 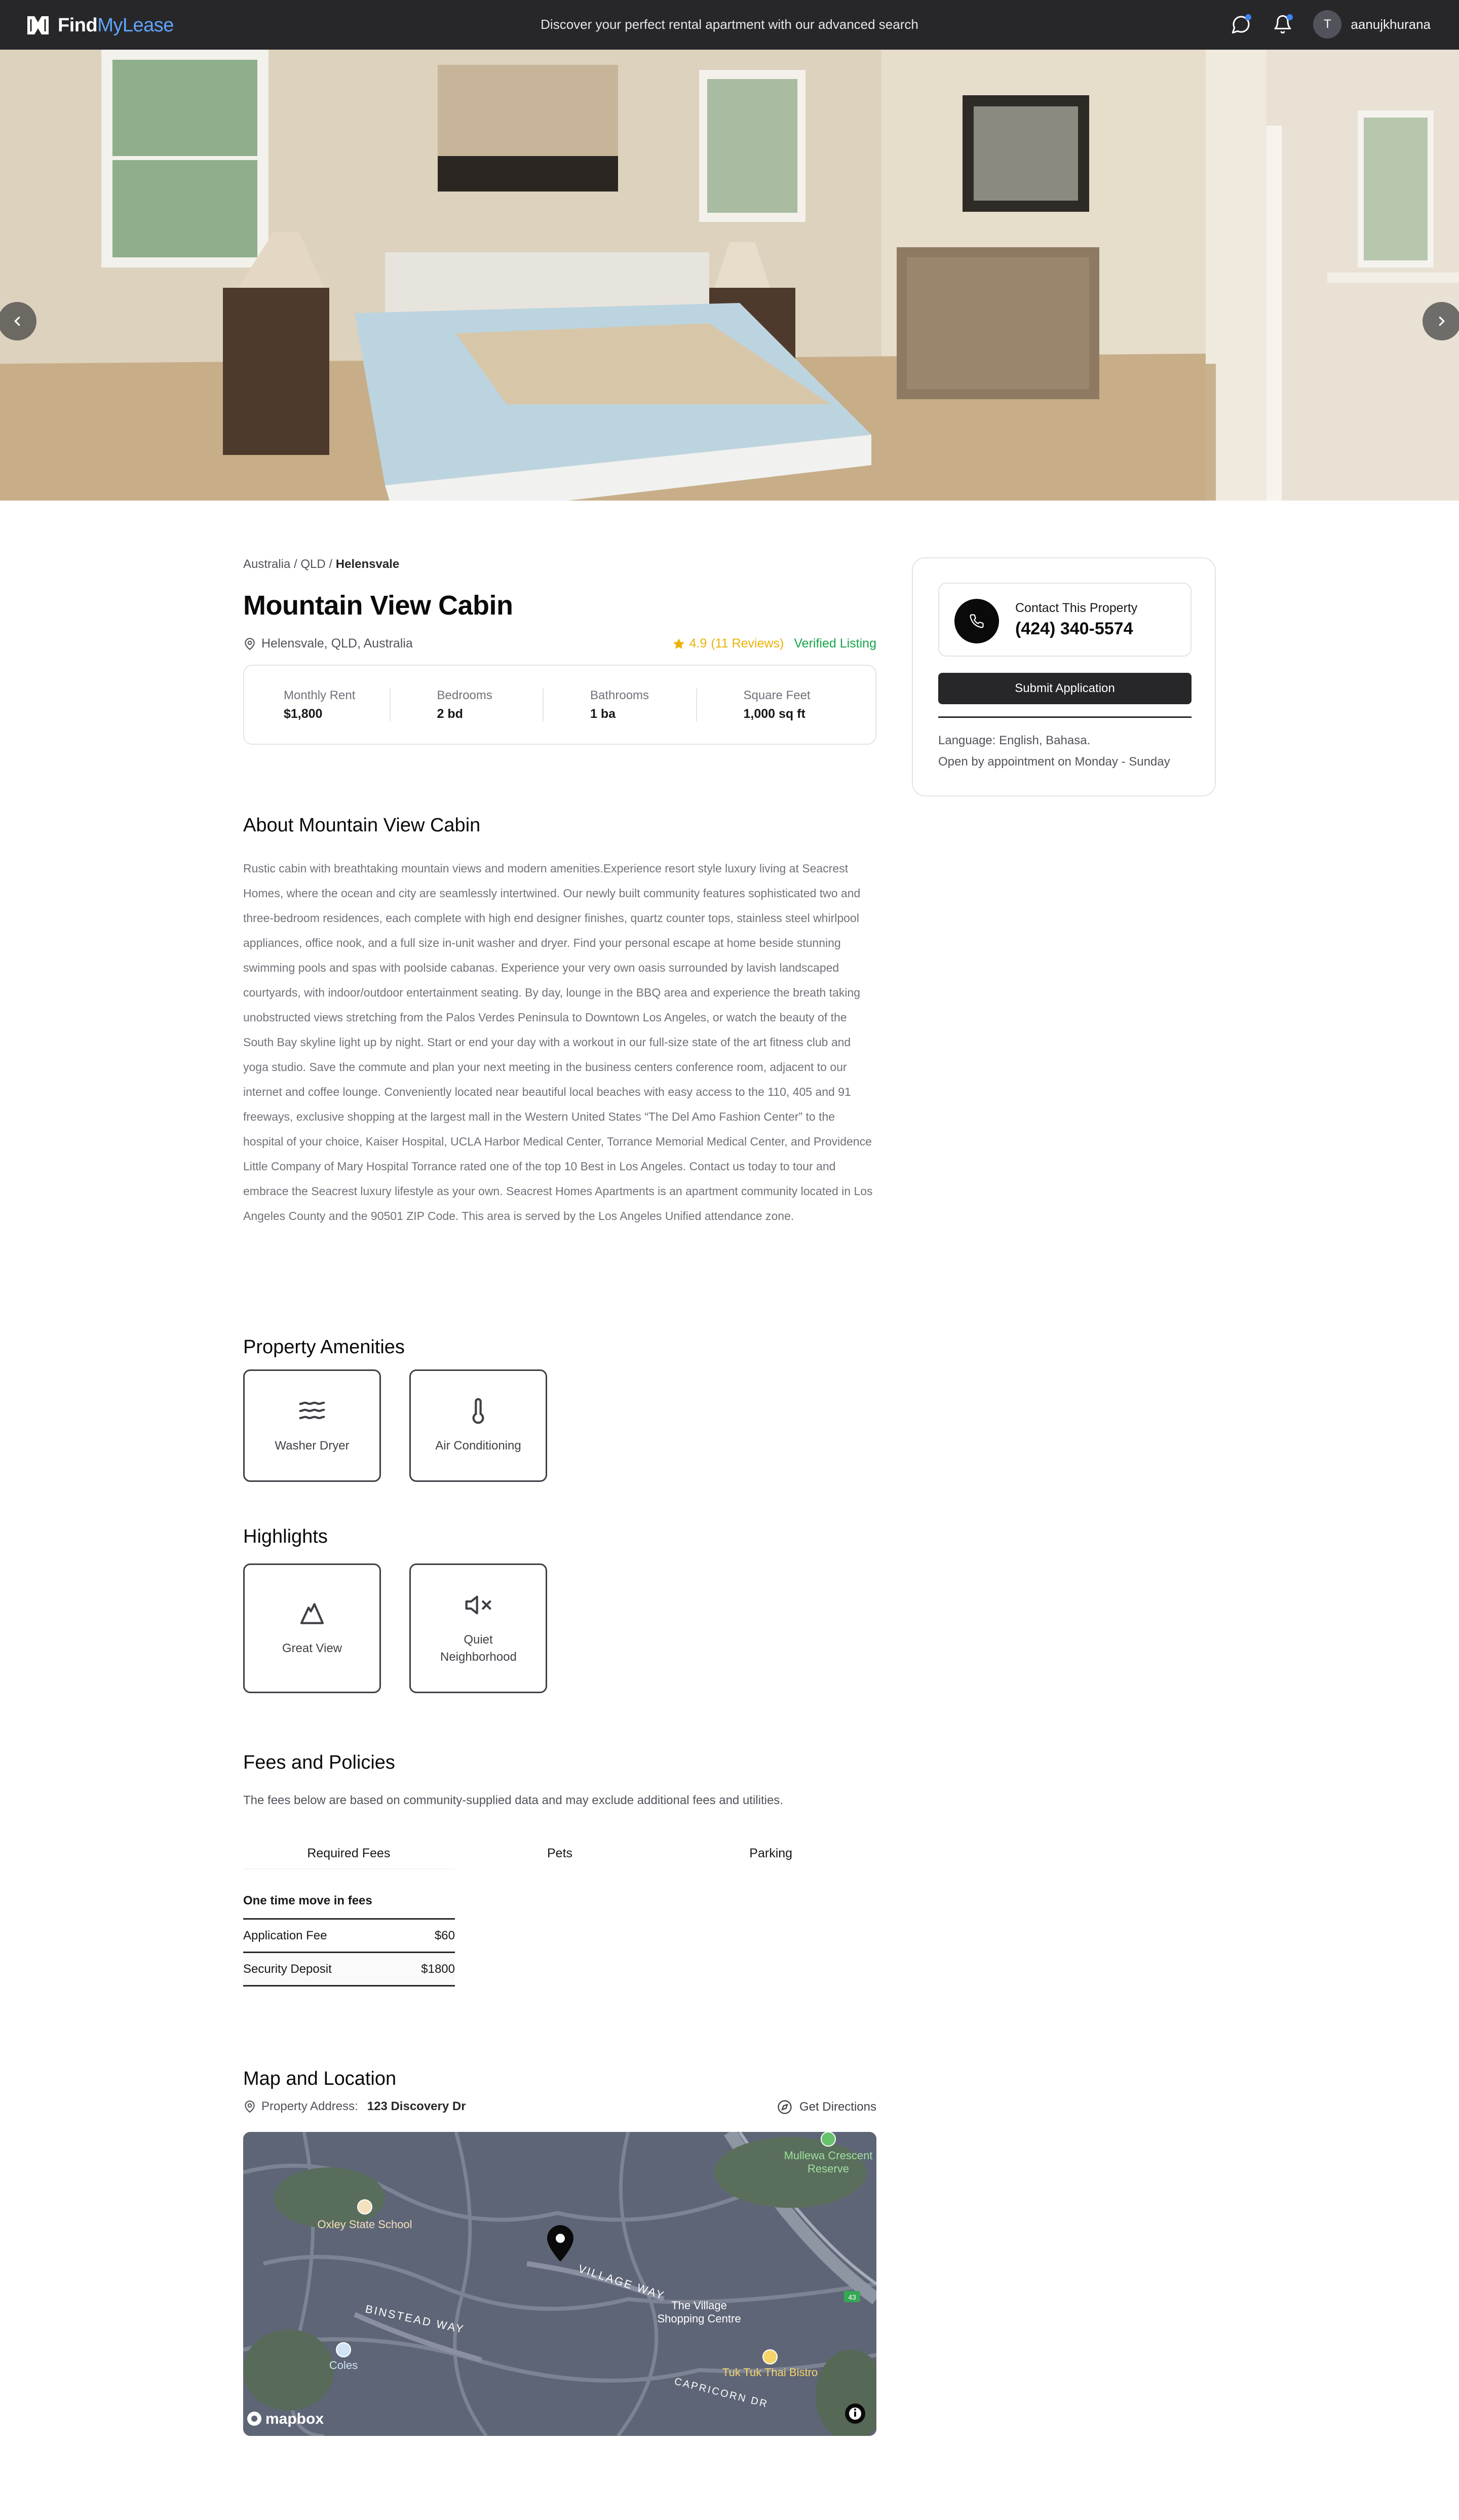 I want to click on fee-label: Application Fee, so click(x=285, y=1935).